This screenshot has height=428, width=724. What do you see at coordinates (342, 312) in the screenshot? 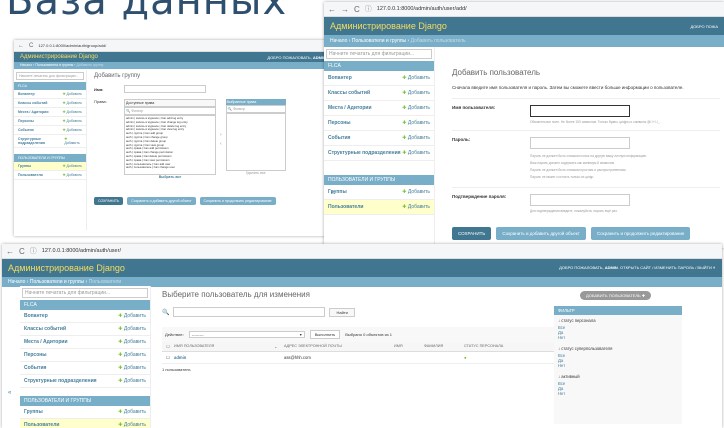
I see `search-button: Найти` at bounding box center [342, 312].